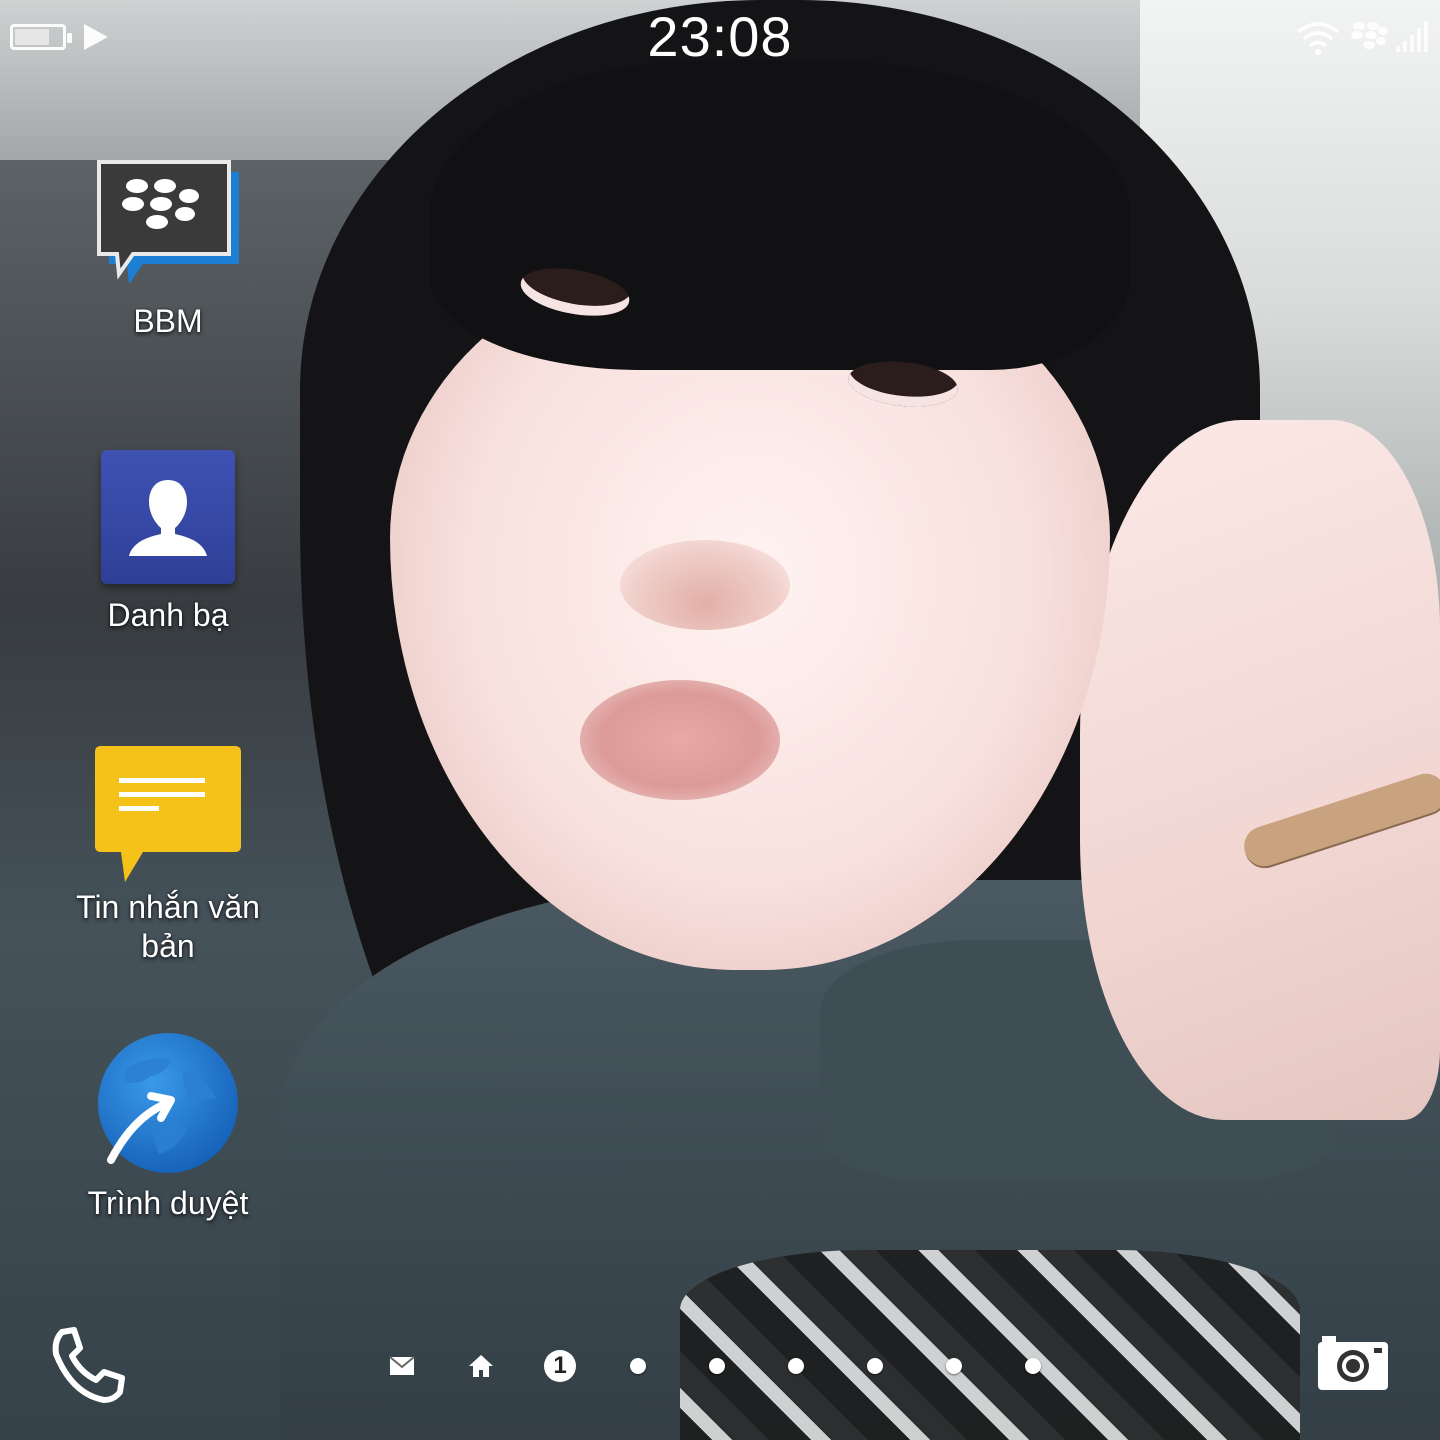  I want to click on person-silhouette-icon, so click(168, 518).